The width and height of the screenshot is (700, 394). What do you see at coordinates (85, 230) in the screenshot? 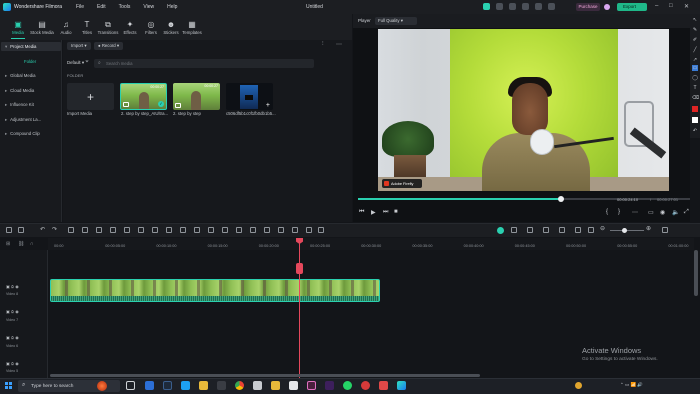
I see `split-icon` at bounding box center [85, 230].